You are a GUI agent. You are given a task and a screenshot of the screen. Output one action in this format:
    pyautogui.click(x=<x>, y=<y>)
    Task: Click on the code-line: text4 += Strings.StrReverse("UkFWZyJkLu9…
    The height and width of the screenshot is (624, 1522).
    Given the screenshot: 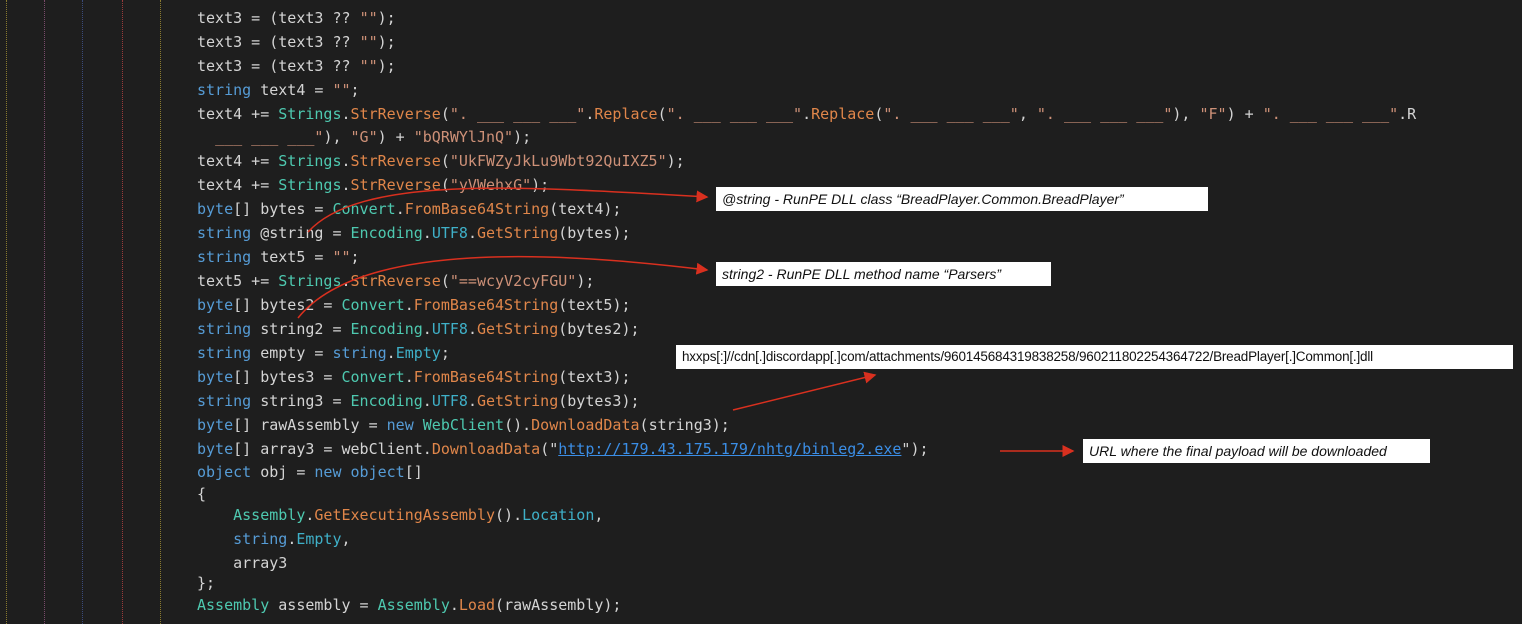 What is the action you would take?
    pyautogui.click(x=441, y=161)
    